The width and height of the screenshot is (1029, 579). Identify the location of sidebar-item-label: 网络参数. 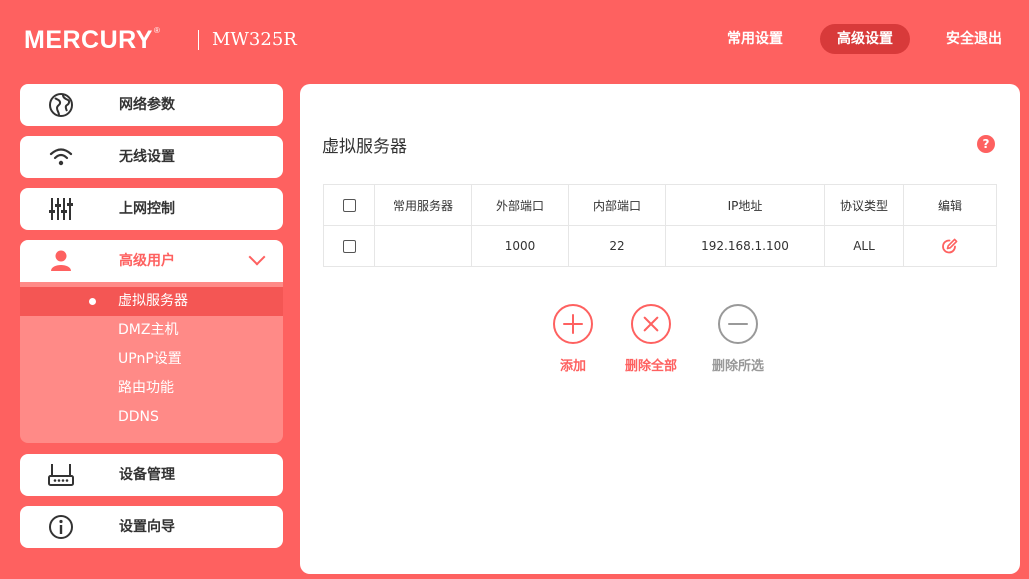
(147, 105).